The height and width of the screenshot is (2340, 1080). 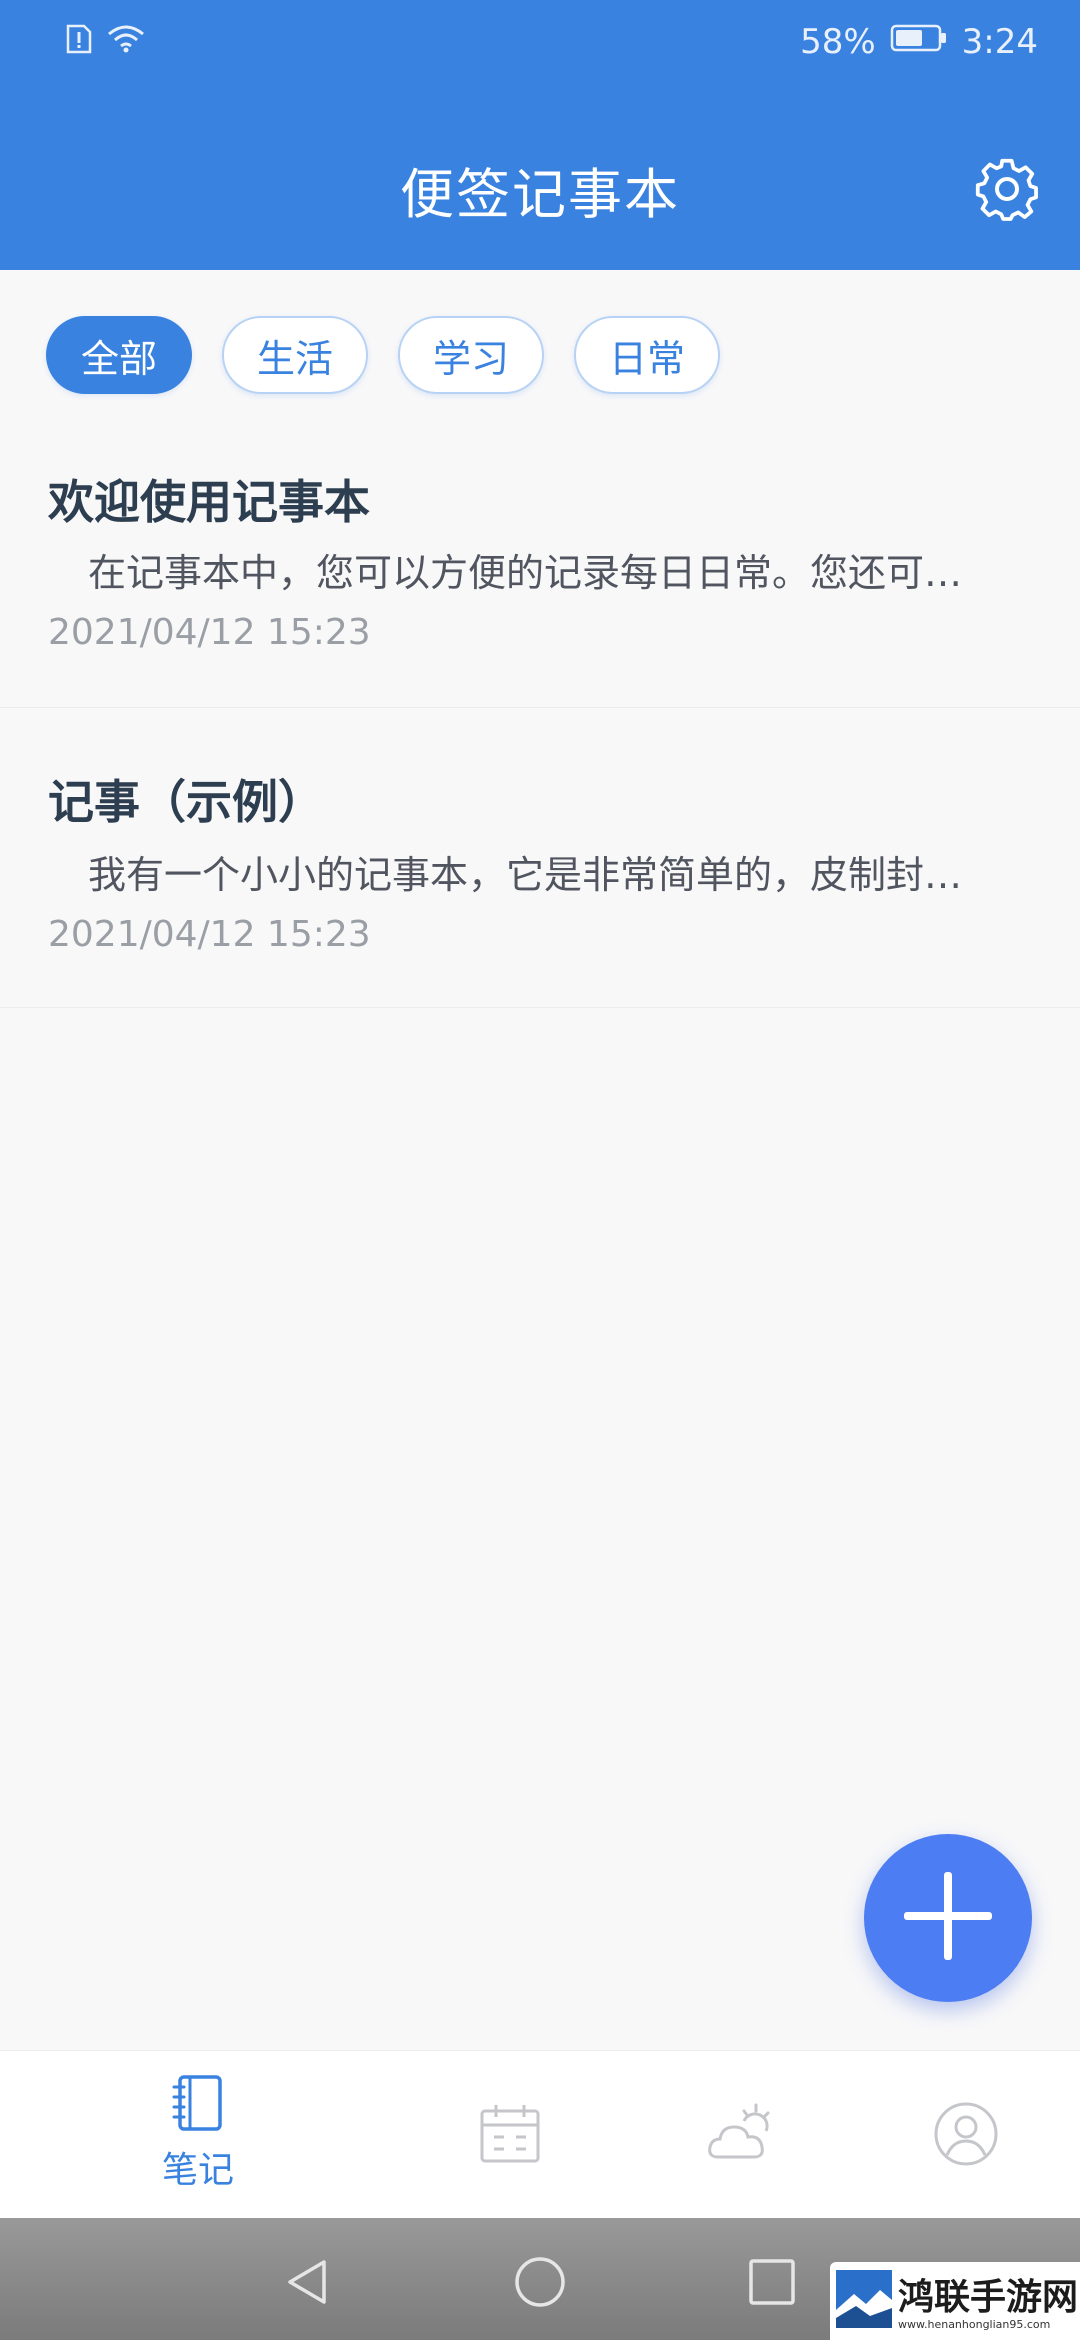 What do you see at coordinates (540, 194) in the screenshot?
I see `page-title: 便签记事本` at bounding box center [540, 194].